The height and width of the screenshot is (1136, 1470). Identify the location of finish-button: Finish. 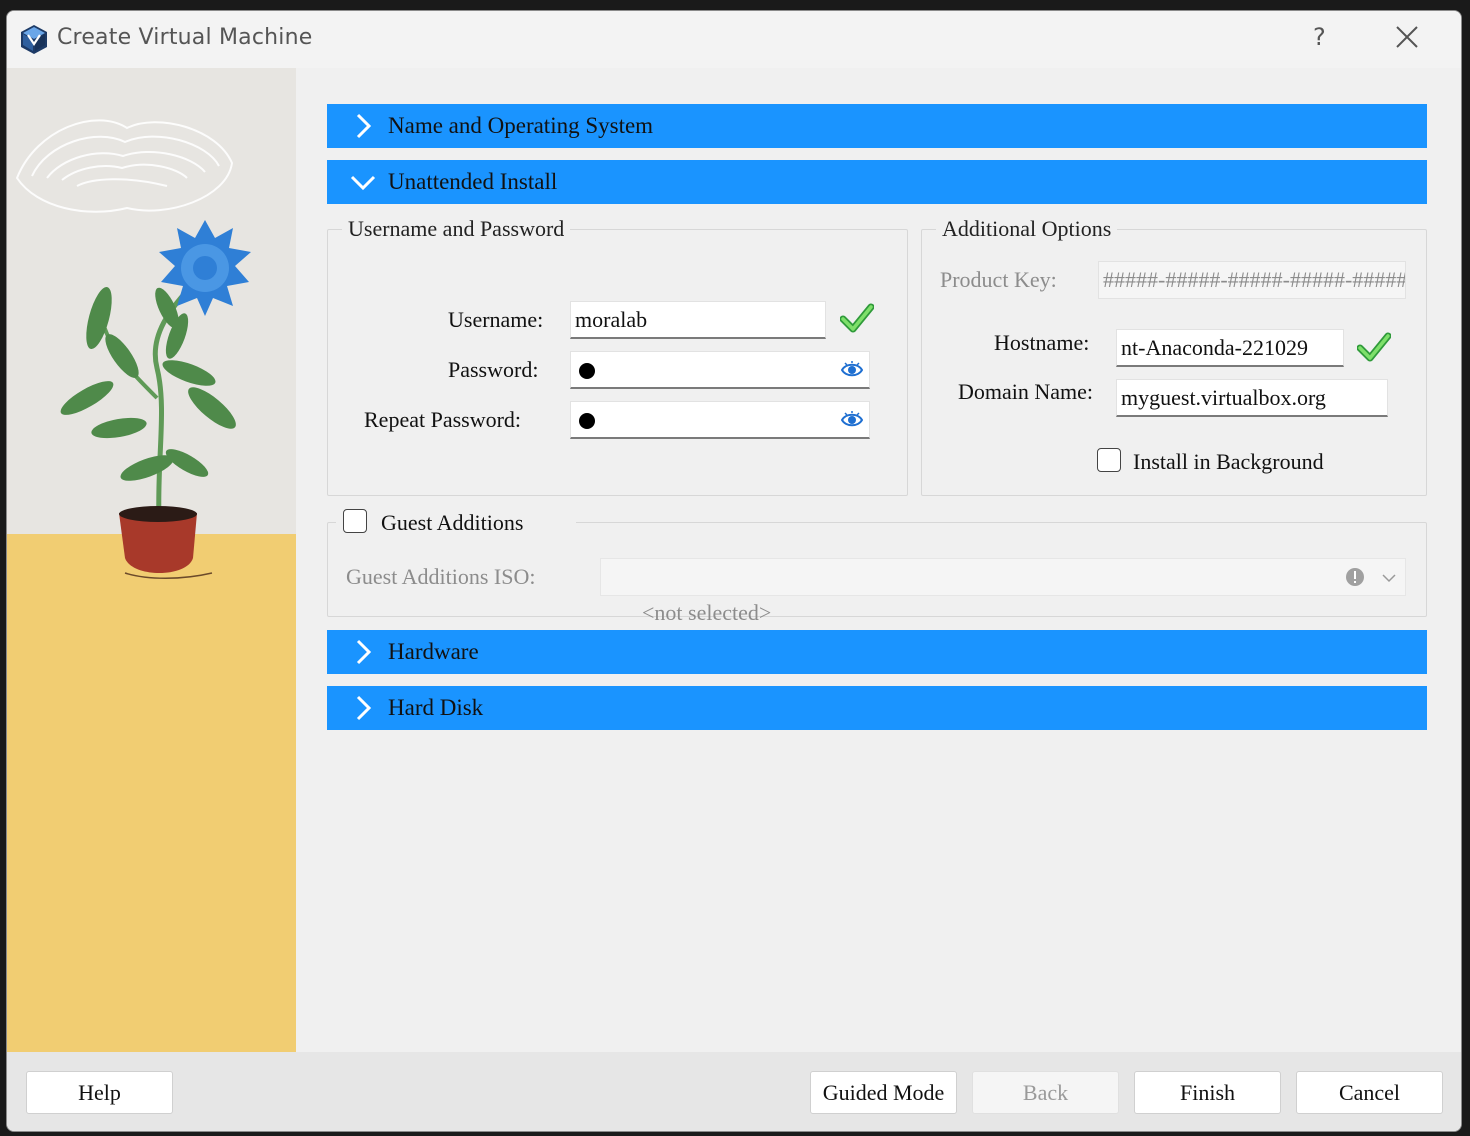
(1207, 1092).